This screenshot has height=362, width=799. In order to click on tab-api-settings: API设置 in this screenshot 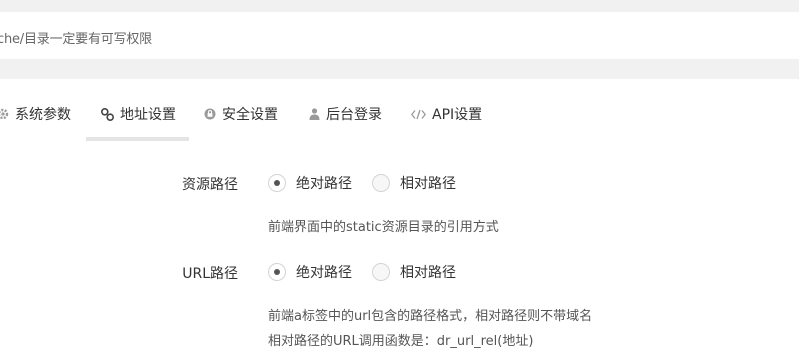, I will do `click(446, 114)`.